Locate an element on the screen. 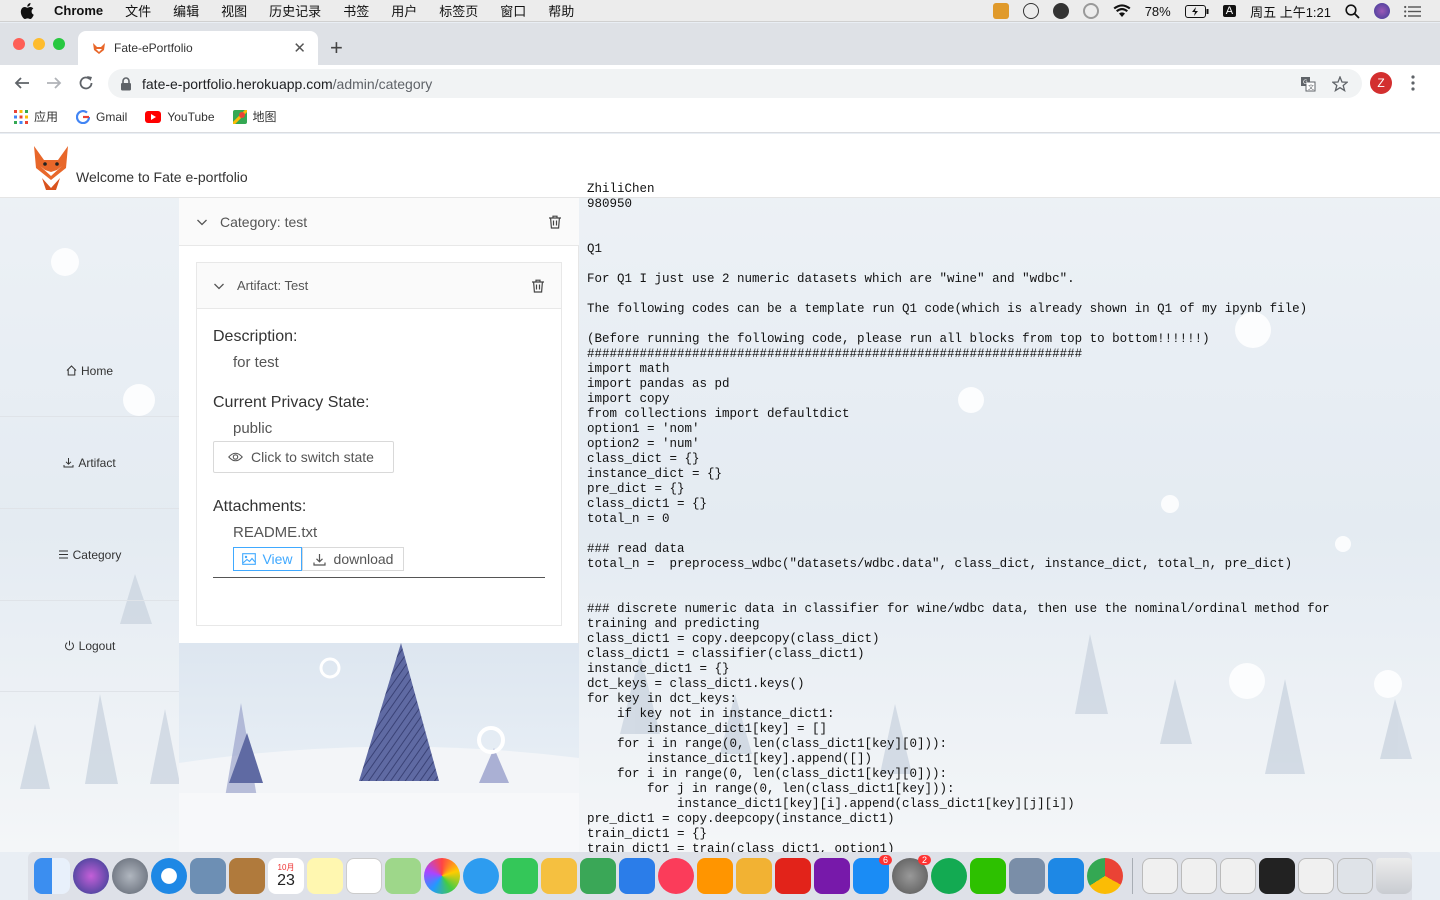 The image size is (1440, 900). calendar-icon: 10月 23 is located at coordinates (286, 876).